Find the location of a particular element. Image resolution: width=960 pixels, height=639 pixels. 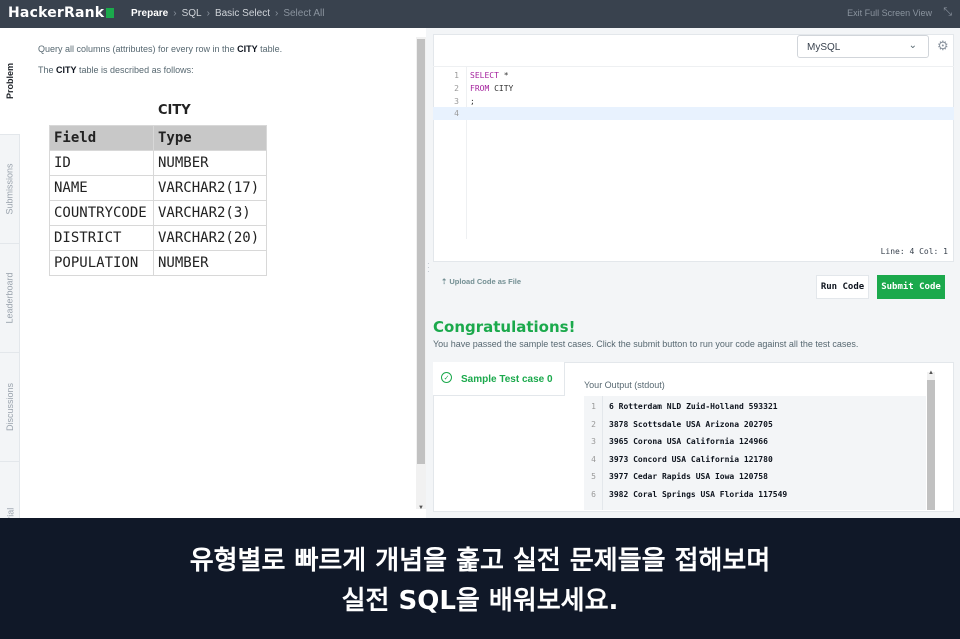

breadcrumb: Prepare › SQL › Basic Select › Select All is located at coordinates (227, 13).